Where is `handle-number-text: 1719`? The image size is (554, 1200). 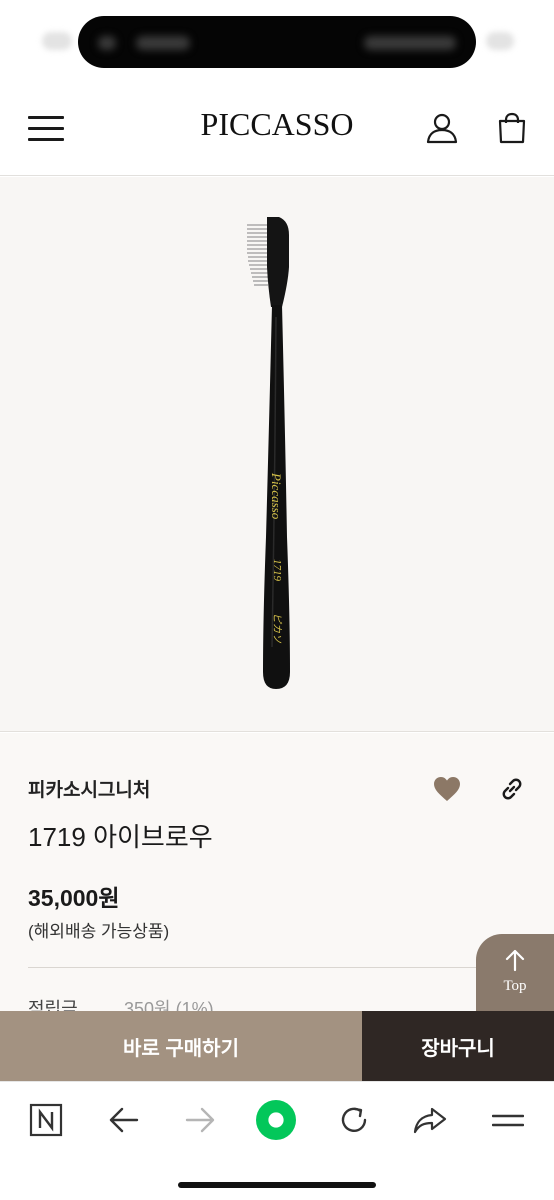
handle-number-text: 1719 is located at coordinates (277, 570).